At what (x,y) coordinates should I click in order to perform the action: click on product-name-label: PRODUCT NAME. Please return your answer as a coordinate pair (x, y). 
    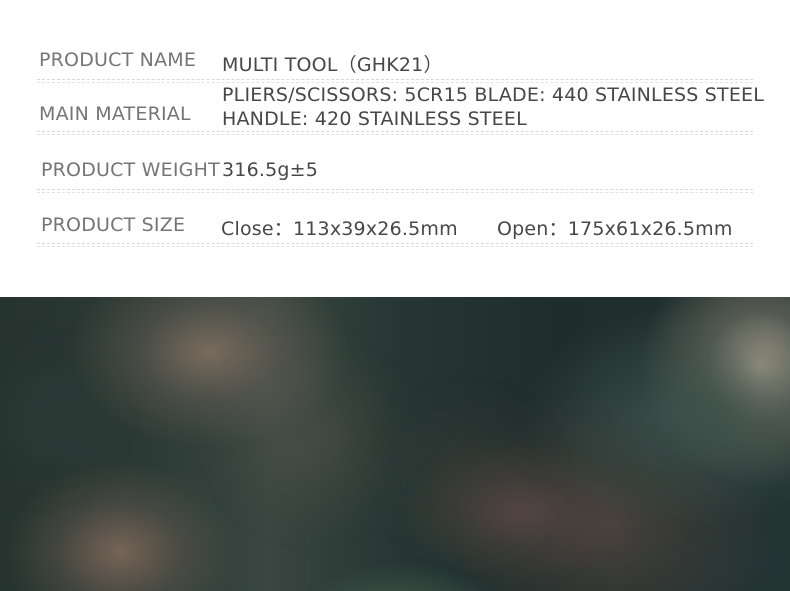
    Looking at the image, I should click on (118, 60).